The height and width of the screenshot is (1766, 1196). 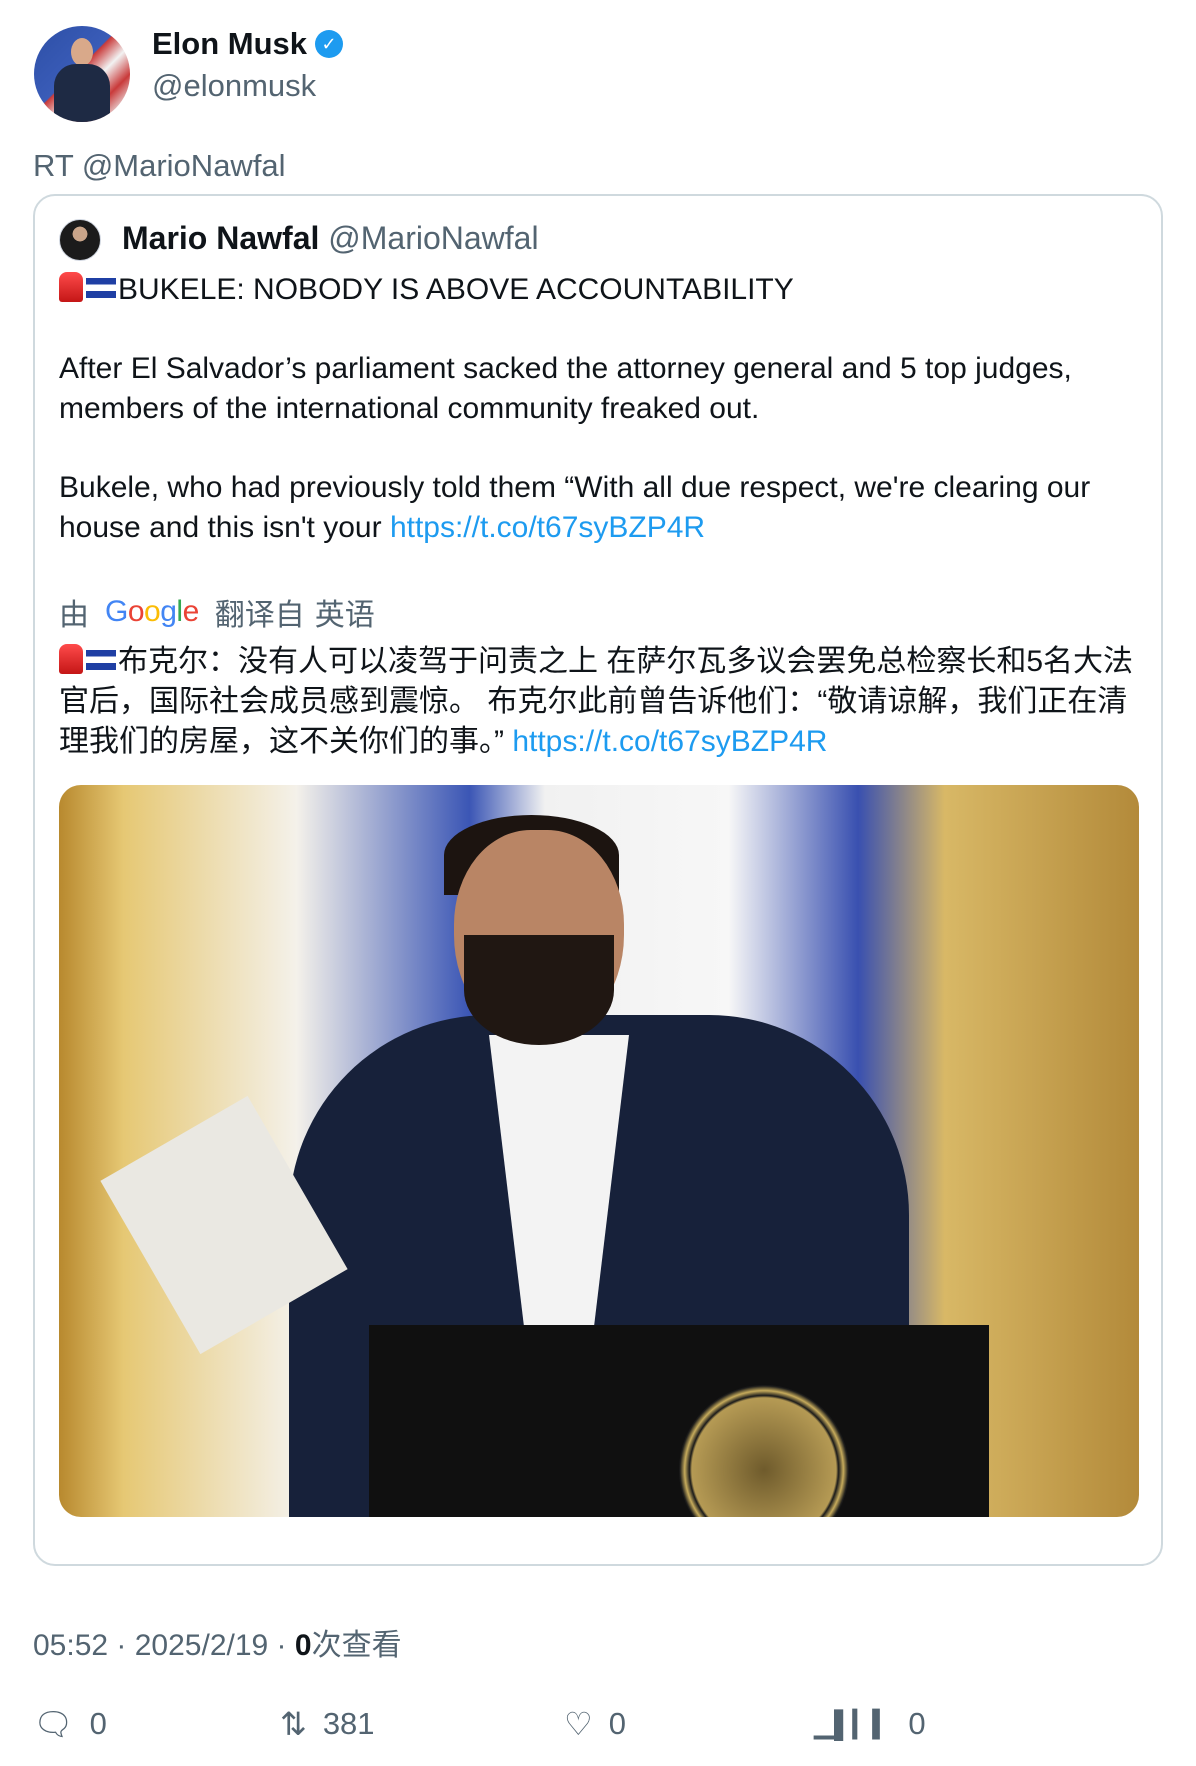 What do you see at coordinates (201, 1645) in the screenshot?
I see `tweet-date: 2025/2/19` at bounding box center [201, 1645].